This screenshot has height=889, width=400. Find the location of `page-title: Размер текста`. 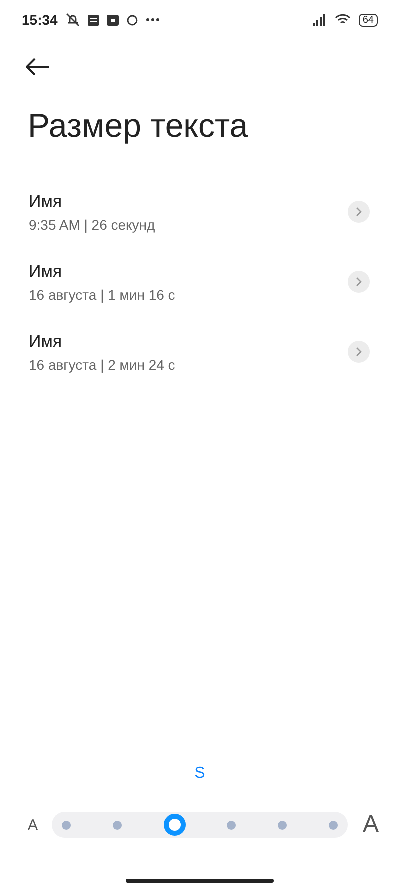

page-title: Размер текста is located at coordinates (139, 126).